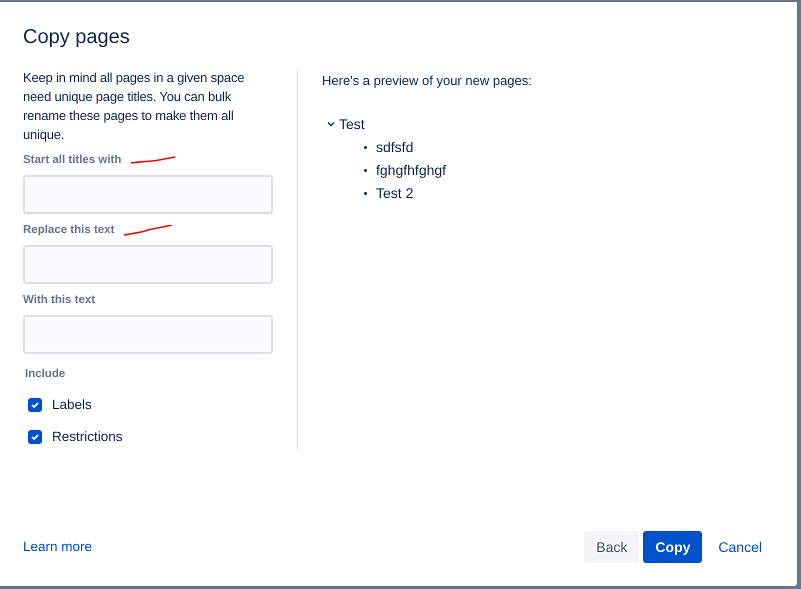  What do you see at coordinates (352, 124) in the screenshot?
I see `tree-item: Test` at bounding box center [352, 124].